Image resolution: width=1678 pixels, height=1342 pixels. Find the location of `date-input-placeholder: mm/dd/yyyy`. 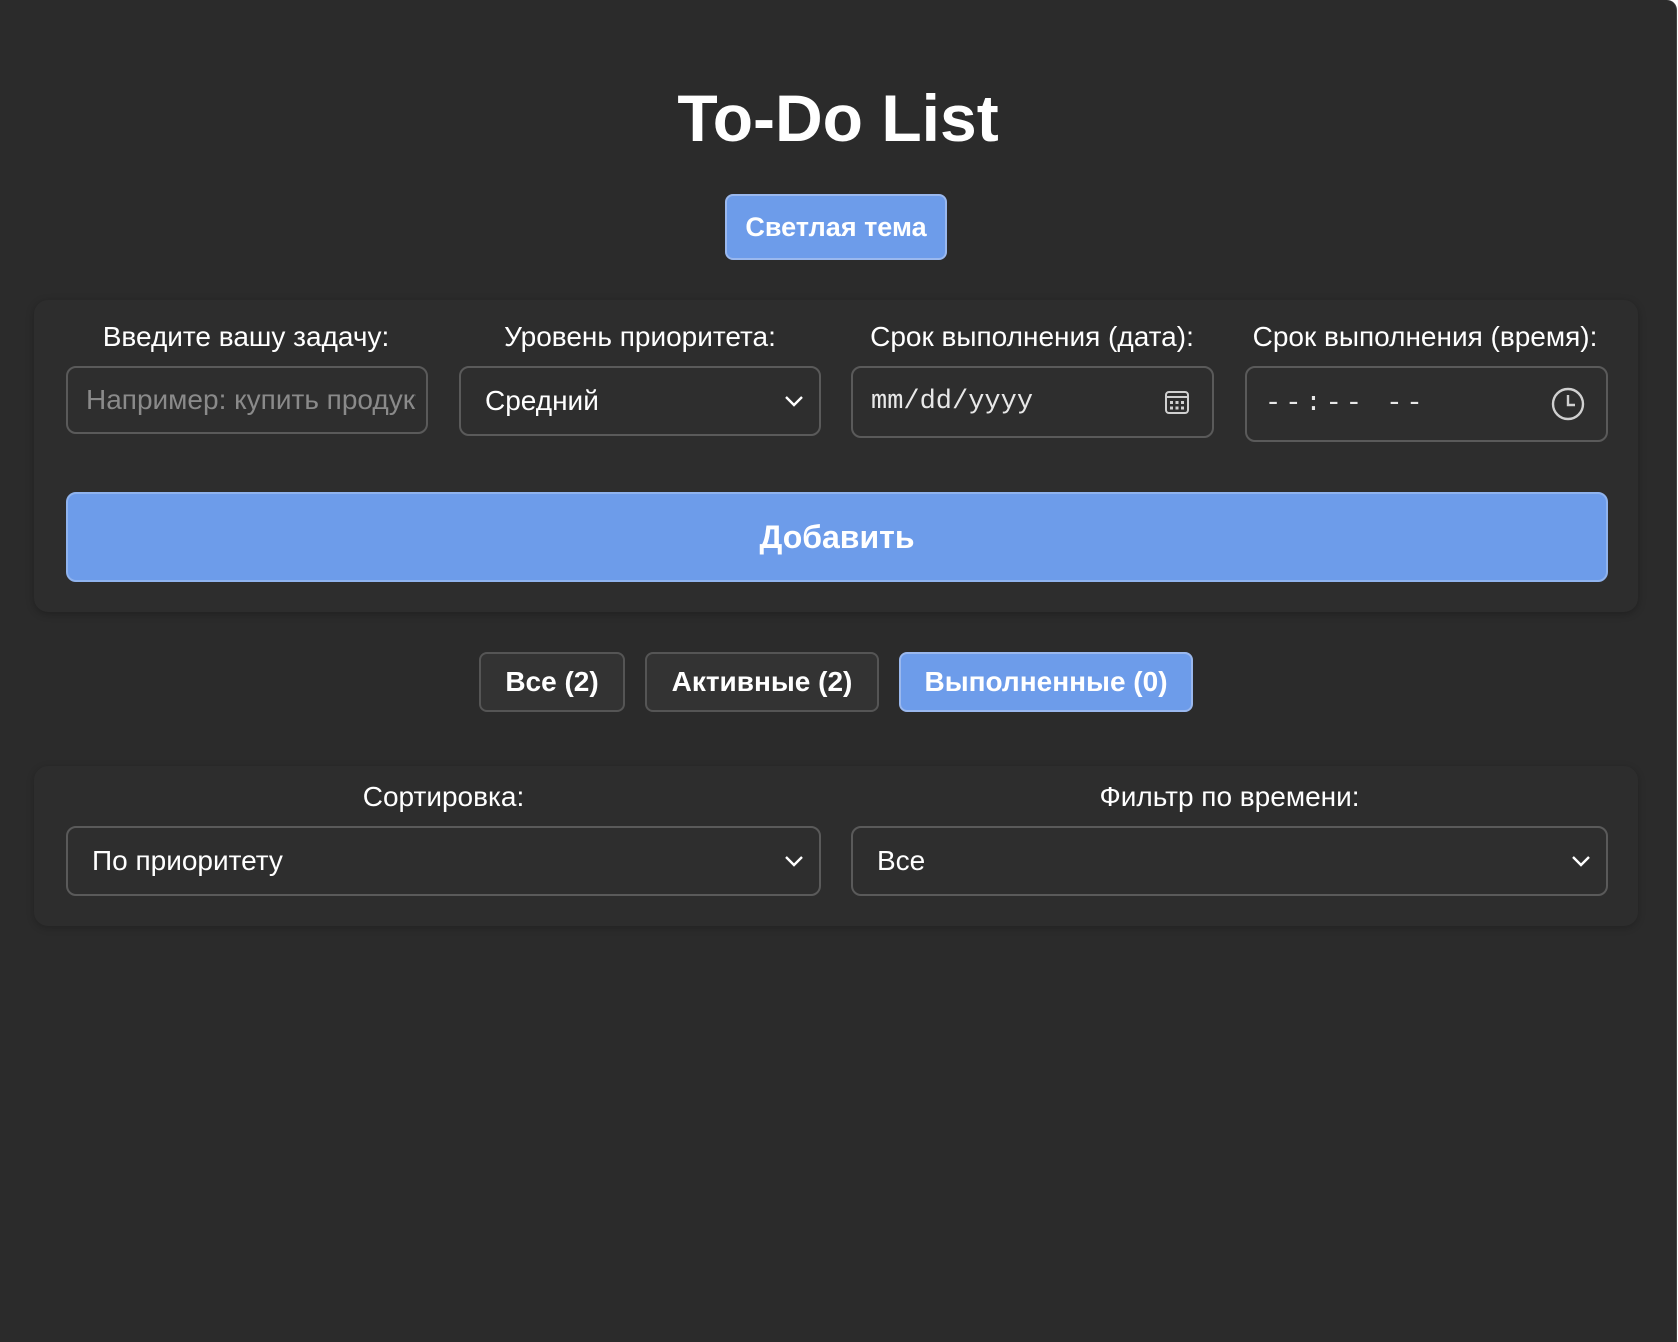

date-input-placeholder: mm/dd/yyyy is located at coordinates (952, 402).